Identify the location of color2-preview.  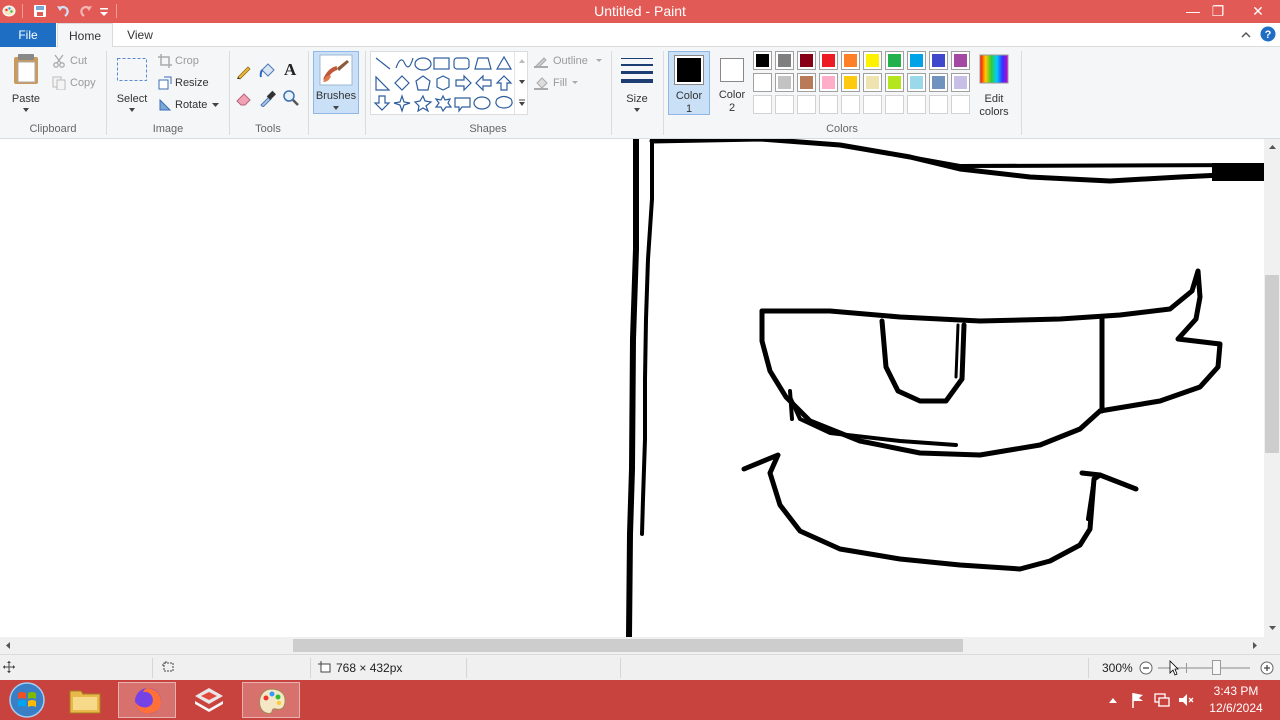
(732, 70).